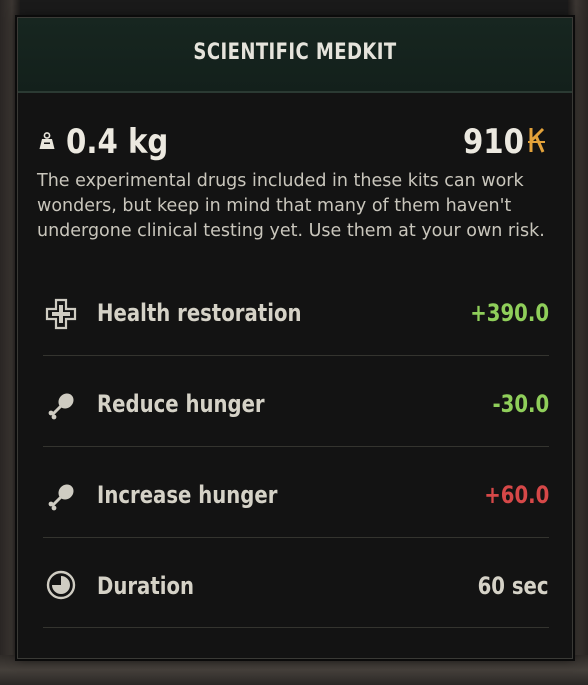  Describe the element at coordinates (61, 585) in the screenshot. I see `timer-icon` at that location.